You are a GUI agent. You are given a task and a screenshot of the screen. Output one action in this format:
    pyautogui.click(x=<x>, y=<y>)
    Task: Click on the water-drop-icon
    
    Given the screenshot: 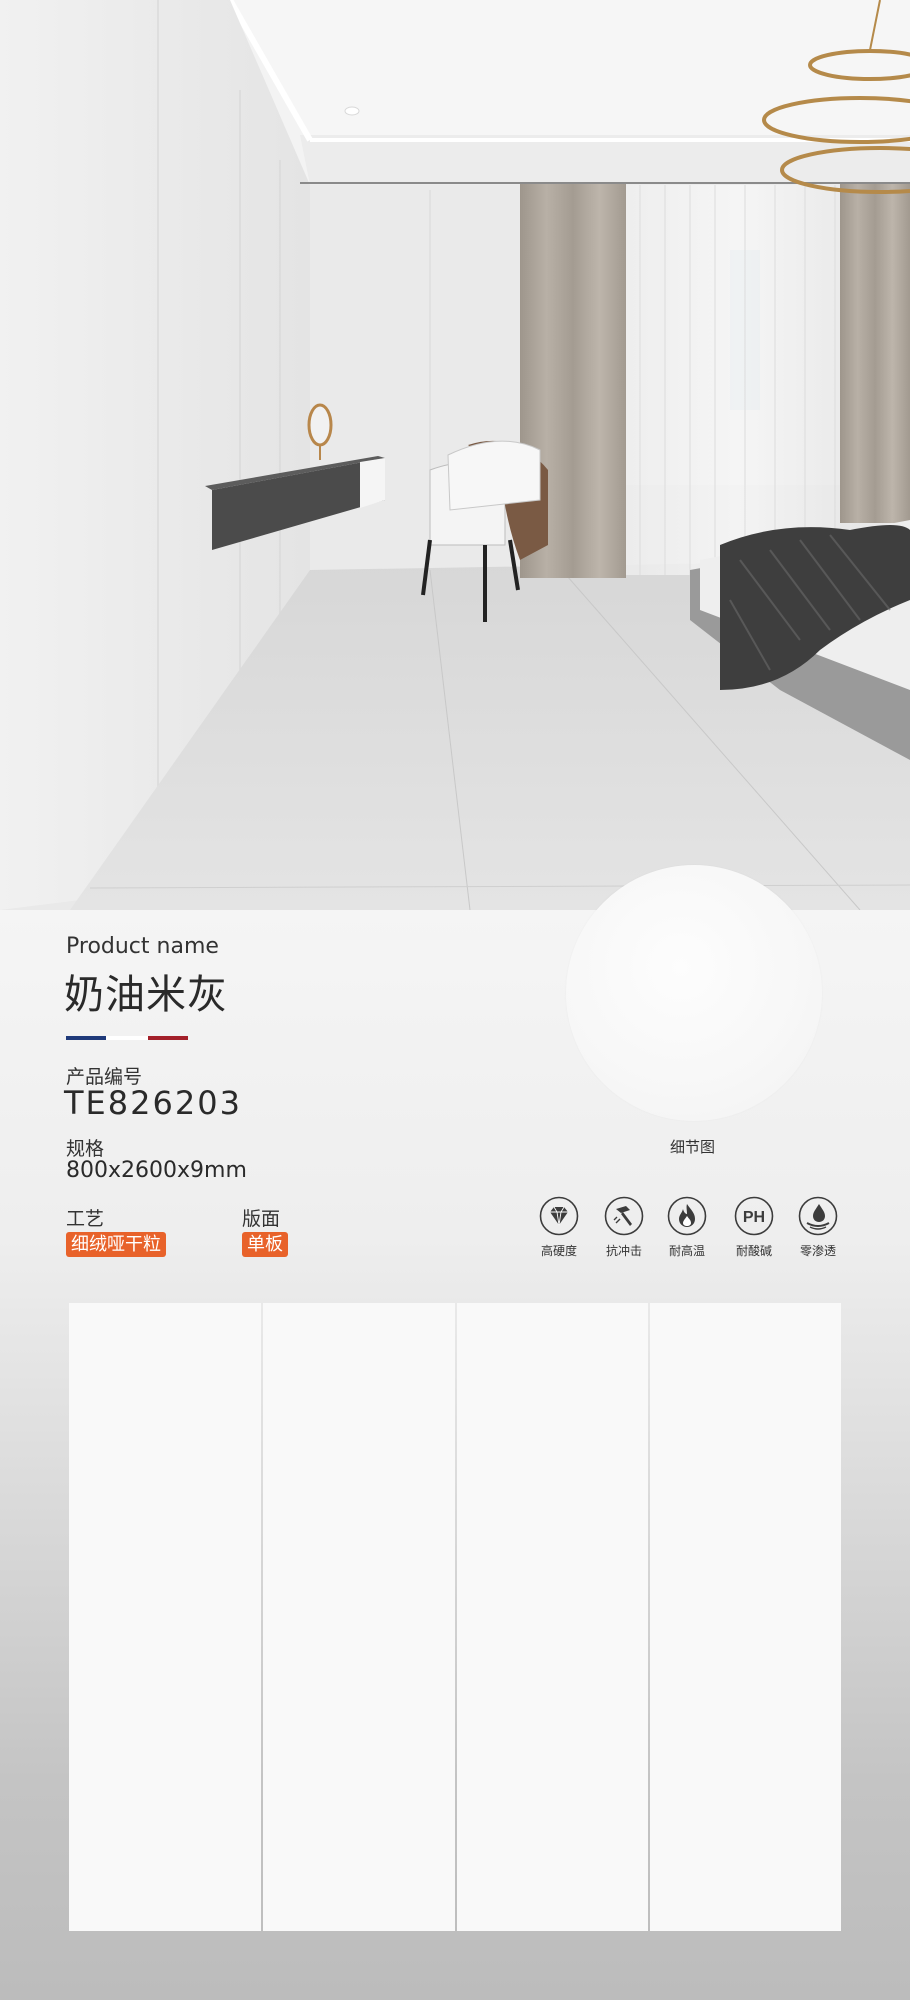 What is the action you would take?
    pyautogui.click(x=818, y=1216)
    